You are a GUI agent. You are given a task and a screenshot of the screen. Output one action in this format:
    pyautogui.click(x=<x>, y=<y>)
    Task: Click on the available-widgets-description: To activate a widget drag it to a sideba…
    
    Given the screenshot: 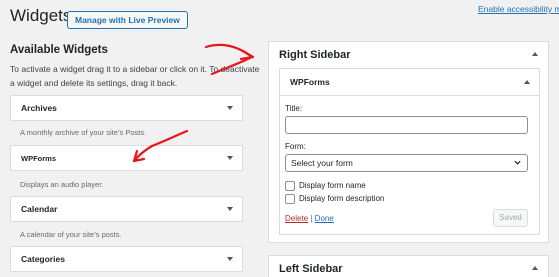 What is the action you would take?
    pyautogui.click(x=135, y=76)
    